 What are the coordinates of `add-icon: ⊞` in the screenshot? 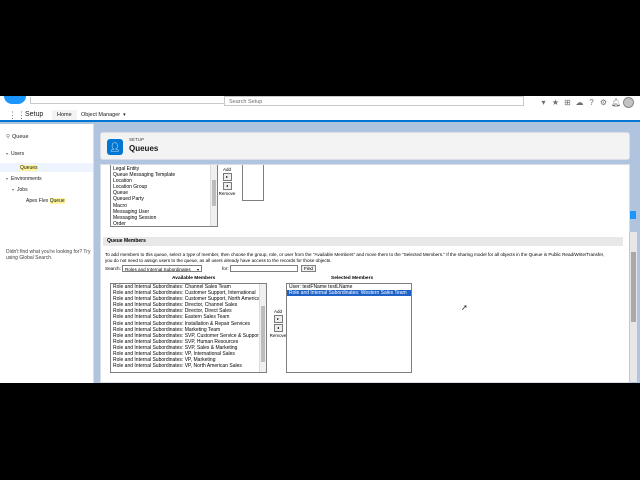 It's located at (567, 102).